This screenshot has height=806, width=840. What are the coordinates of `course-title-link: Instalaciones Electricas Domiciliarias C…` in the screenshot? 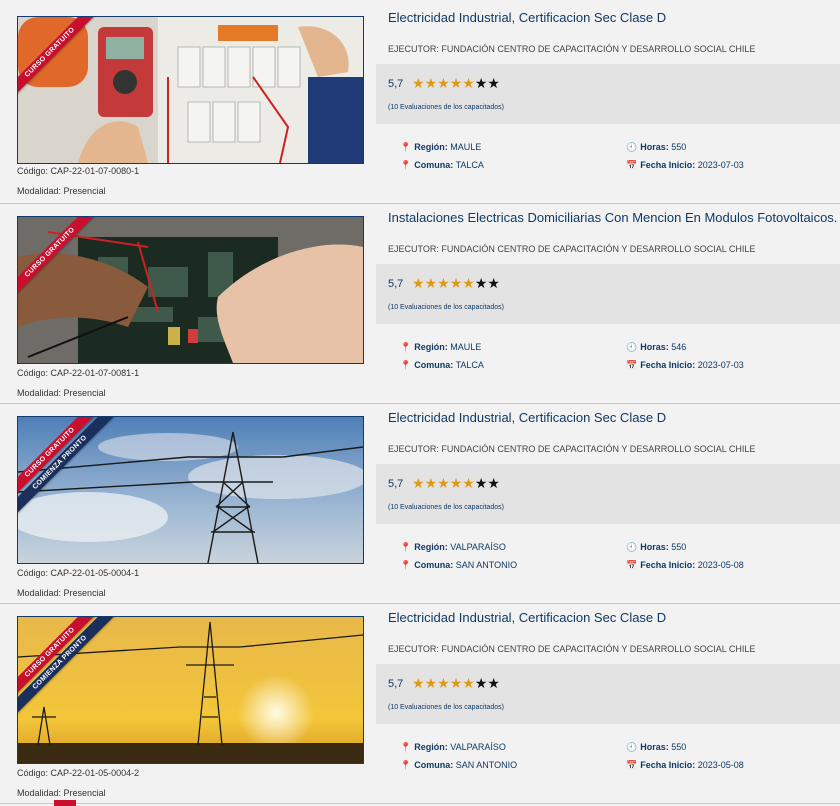 It's located at (612, 217).